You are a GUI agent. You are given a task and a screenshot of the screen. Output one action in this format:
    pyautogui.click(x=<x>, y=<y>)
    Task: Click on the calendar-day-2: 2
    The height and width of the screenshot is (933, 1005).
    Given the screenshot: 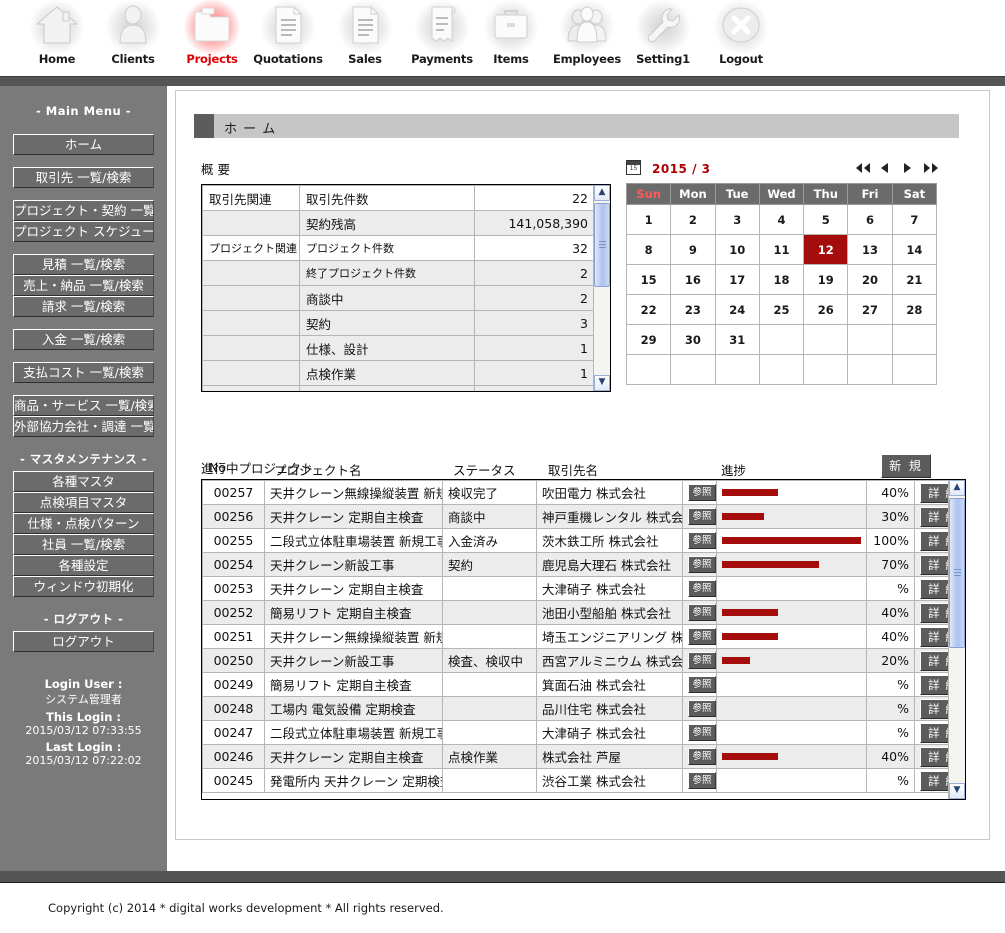 What is the action you would take?
    pyautogui.click(x=693, y=219)
    